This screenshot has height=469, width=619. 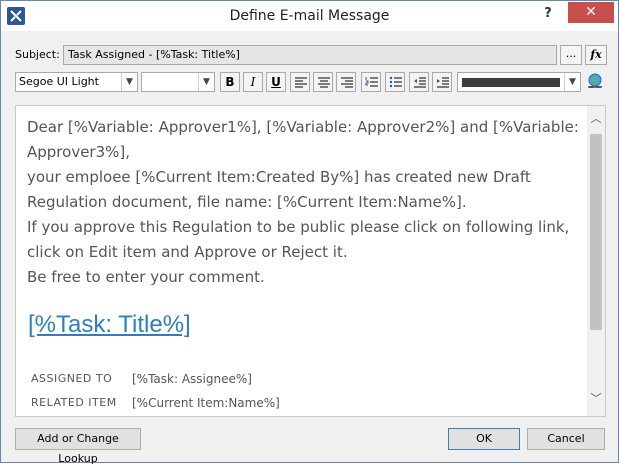 I want to click on bullet-list-icon, so click(x=395, y=82).